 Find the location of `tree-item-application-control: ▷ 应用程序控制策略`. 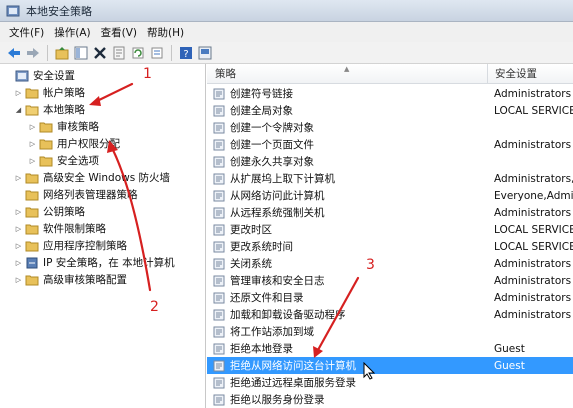

tree-item-application-control: ▷ 应用程序控制策略 is located at coordinates (70, 245).